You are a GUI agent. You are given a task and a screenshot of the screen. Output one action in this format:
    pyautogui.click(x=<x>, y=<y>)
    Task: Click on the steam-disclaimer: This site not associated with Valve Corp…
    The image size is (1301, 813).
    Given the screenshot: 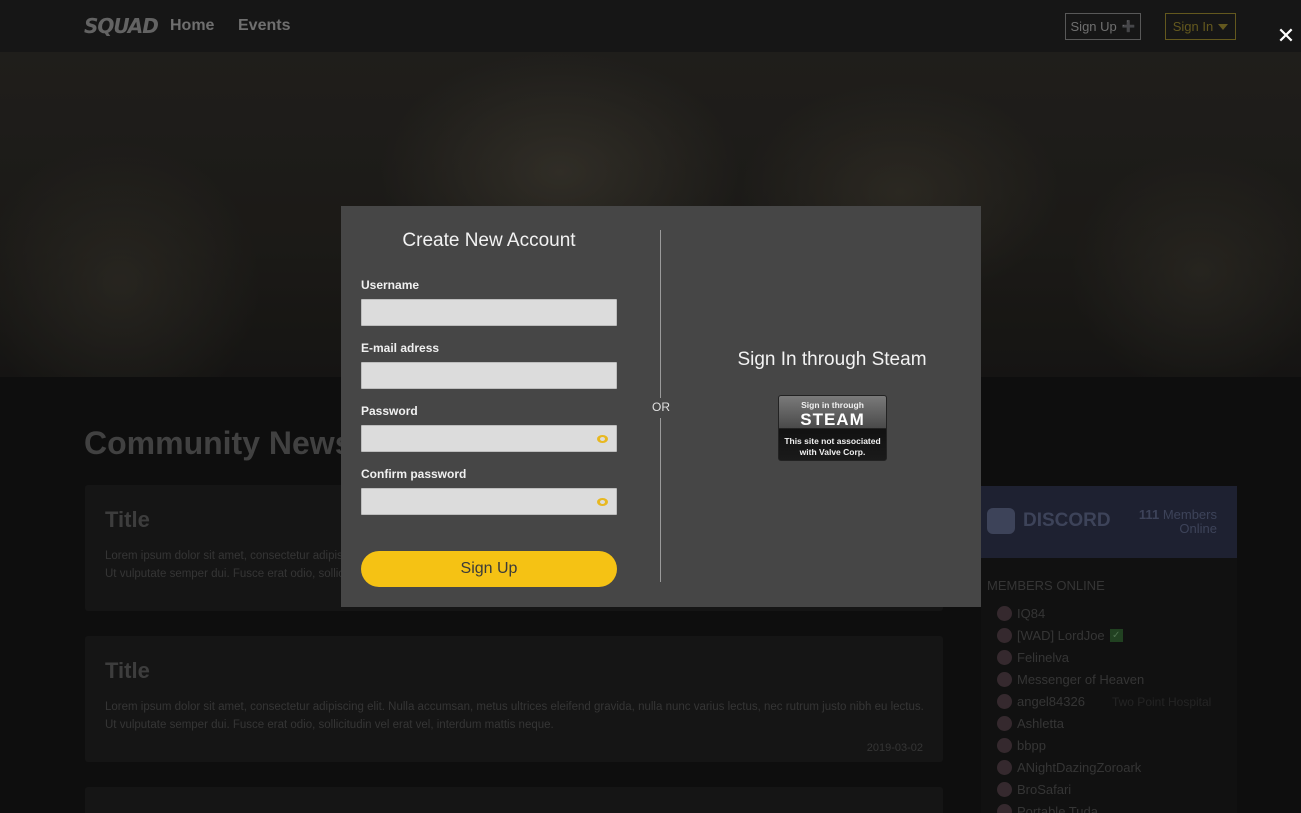 What is the action you would take?
    pyautogui.click(x=832, y=447)
    